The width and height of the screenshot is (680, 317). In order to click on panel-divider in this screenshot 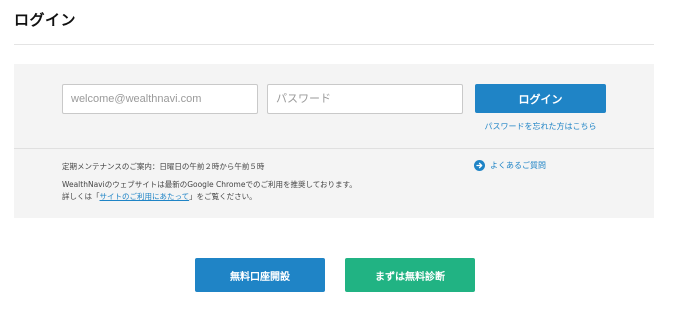, I will do `click(334, 148)`.